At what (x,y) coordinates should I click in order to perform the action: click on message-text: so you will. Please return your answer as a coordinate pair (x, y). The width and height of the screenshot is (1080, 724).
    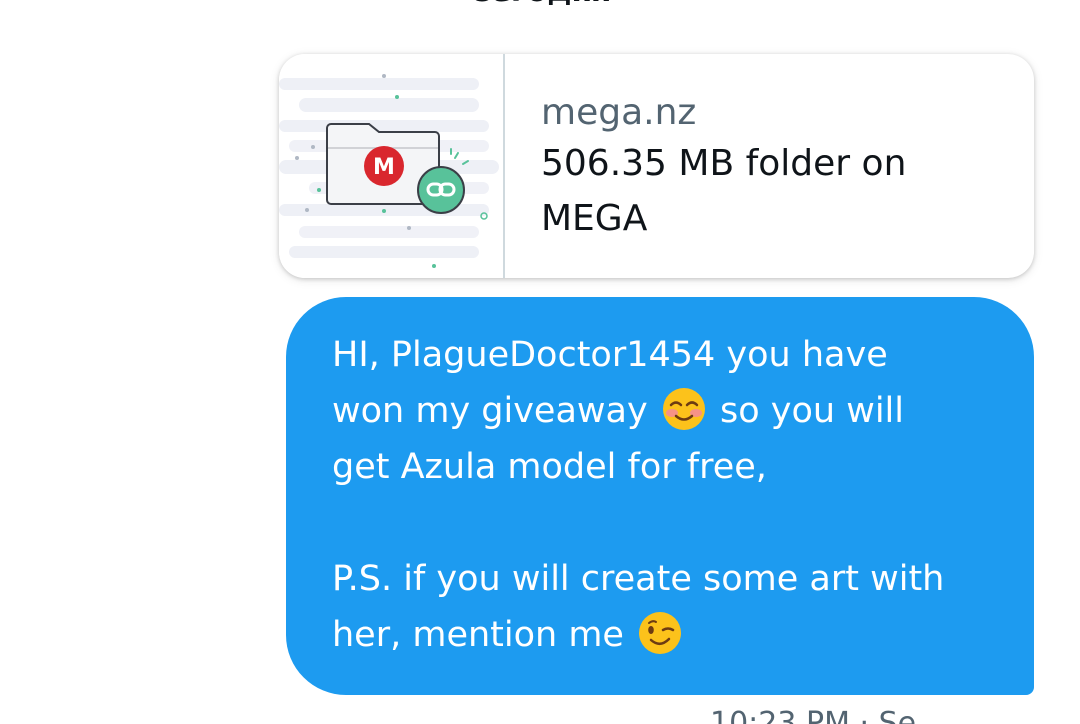
    Looking at the image, I should click on (811, 411).